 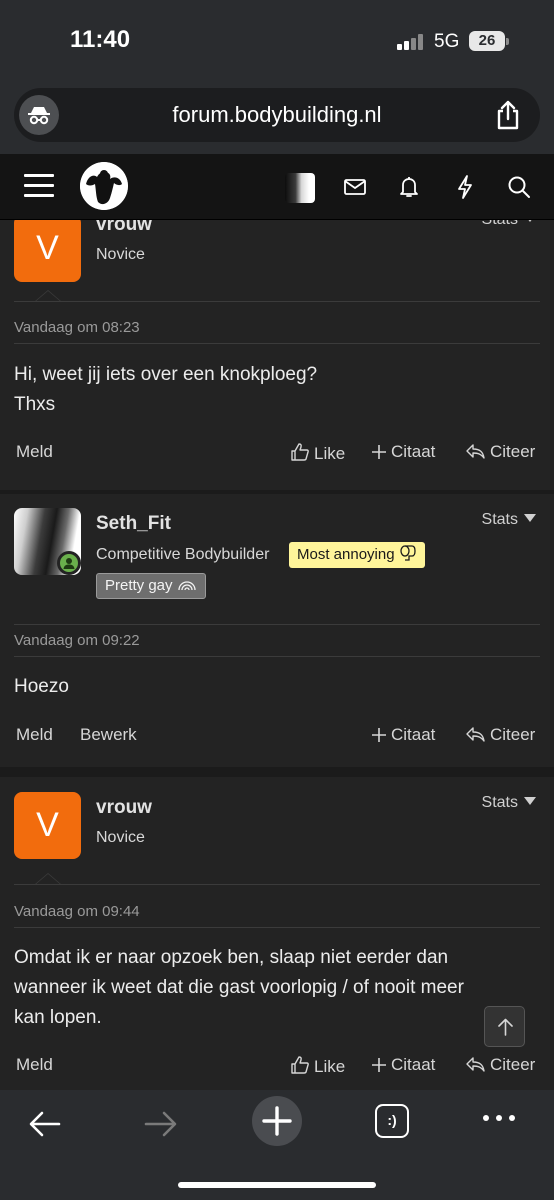 I want to click on rainbow-icon, so click(x=187, y=586).